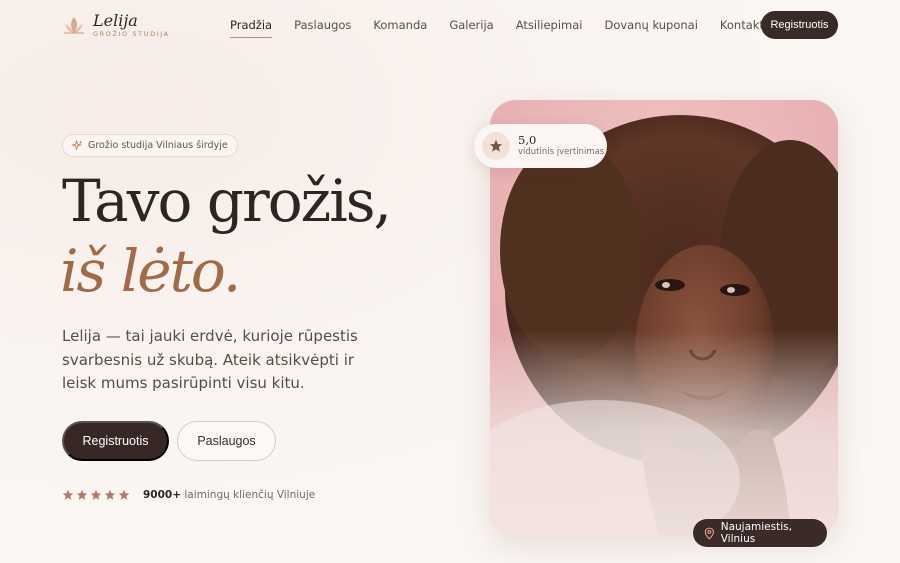  I want to click on location-pill: Naujamiestis, Vilnius, so click(760, 533).